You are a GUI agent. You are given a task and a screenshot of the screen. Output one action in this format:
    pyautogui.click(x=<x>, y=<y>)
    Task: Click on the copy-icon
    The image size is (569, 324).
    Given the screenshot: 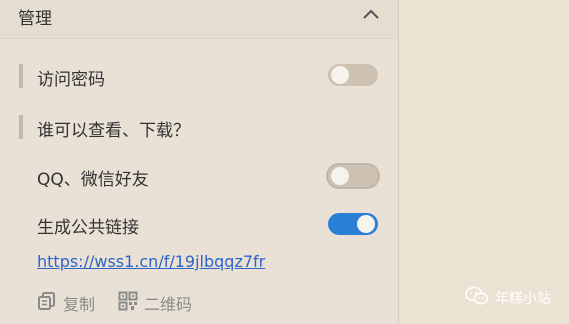 What is the action you would take?
    pyautogui.click(x=47, y=303)
    